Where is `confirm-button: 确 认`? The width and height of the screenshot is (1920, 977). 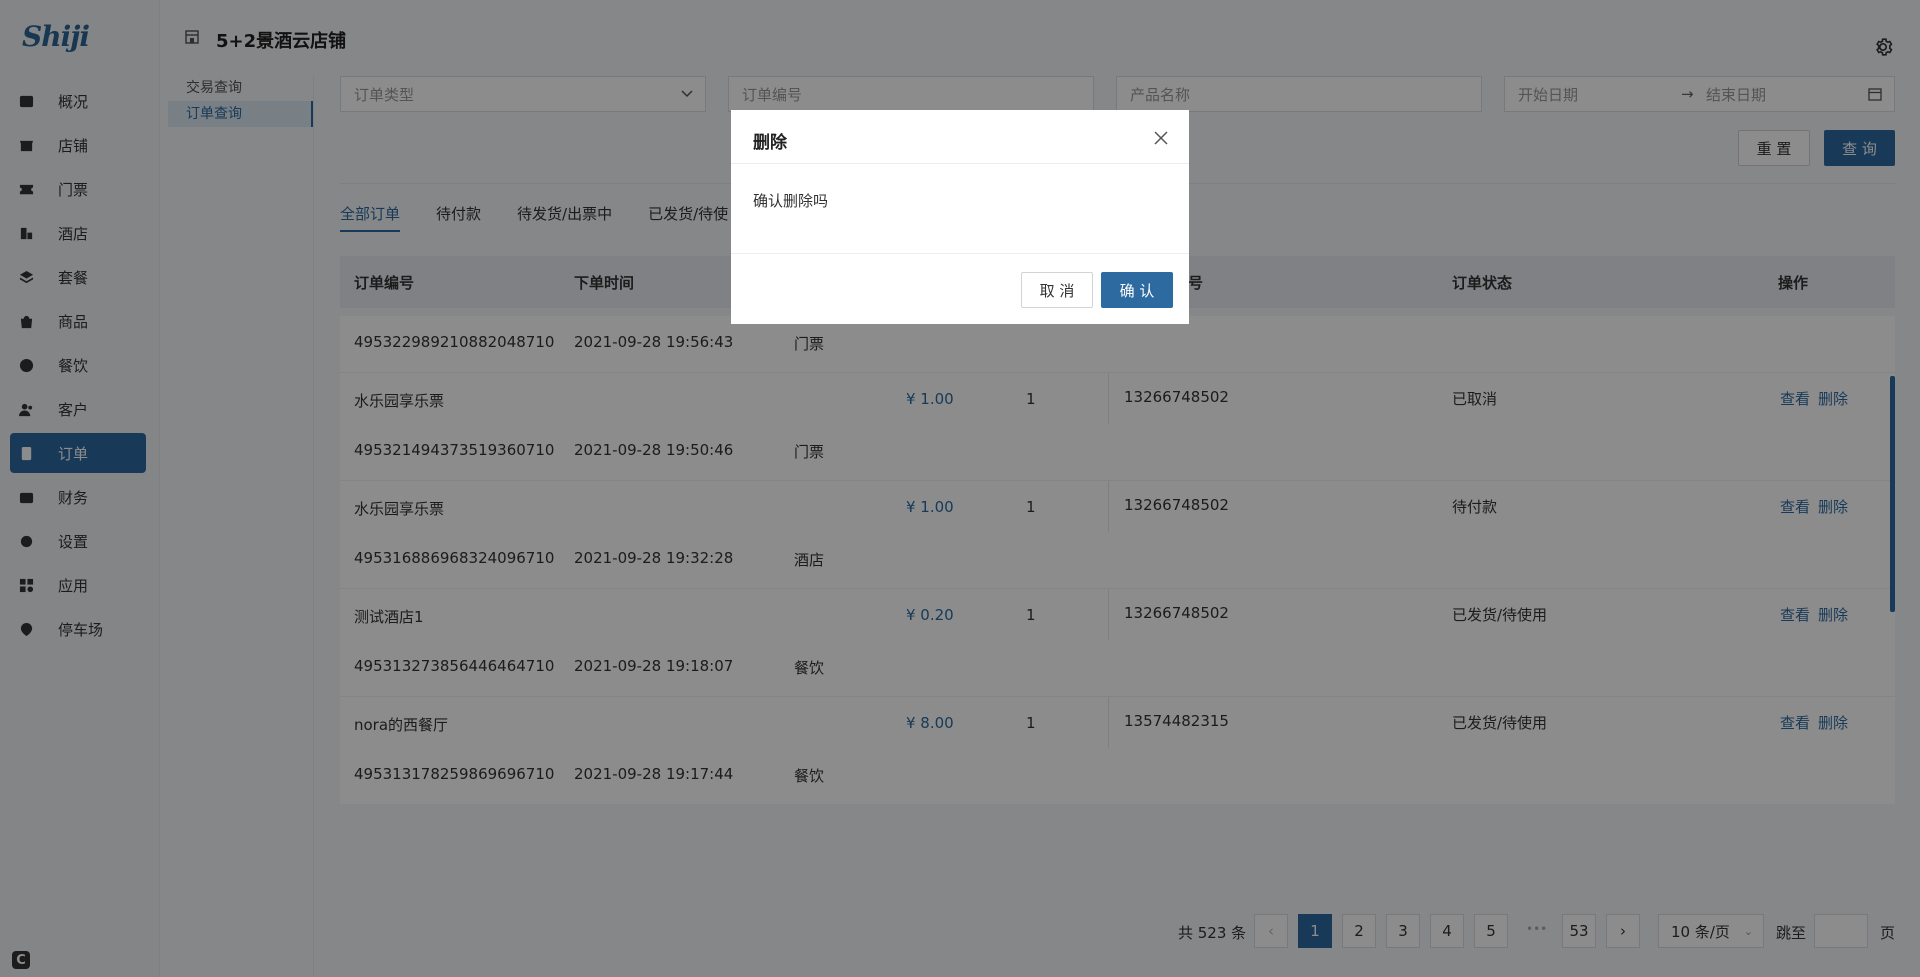
confirm-button: 确 认 is located at coordinates (1137, 290).